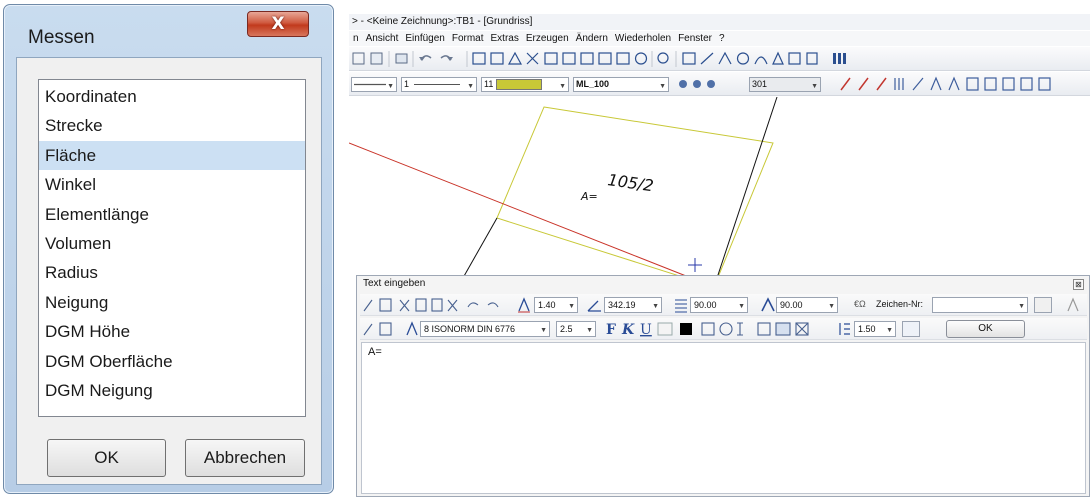 This screenshot has width=1090, height=497. I want to click on text-width-input: 90.00 ▼, so click(719, 305).